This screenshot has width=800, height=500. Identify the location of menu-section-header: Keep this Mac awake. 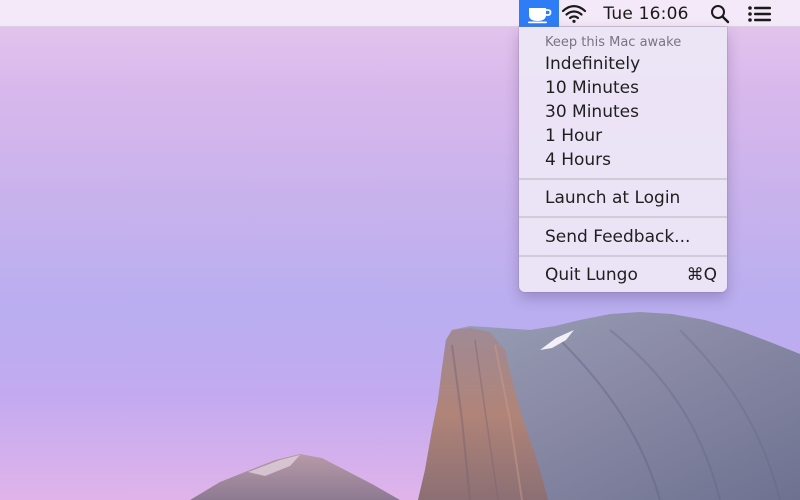
(613, 42).